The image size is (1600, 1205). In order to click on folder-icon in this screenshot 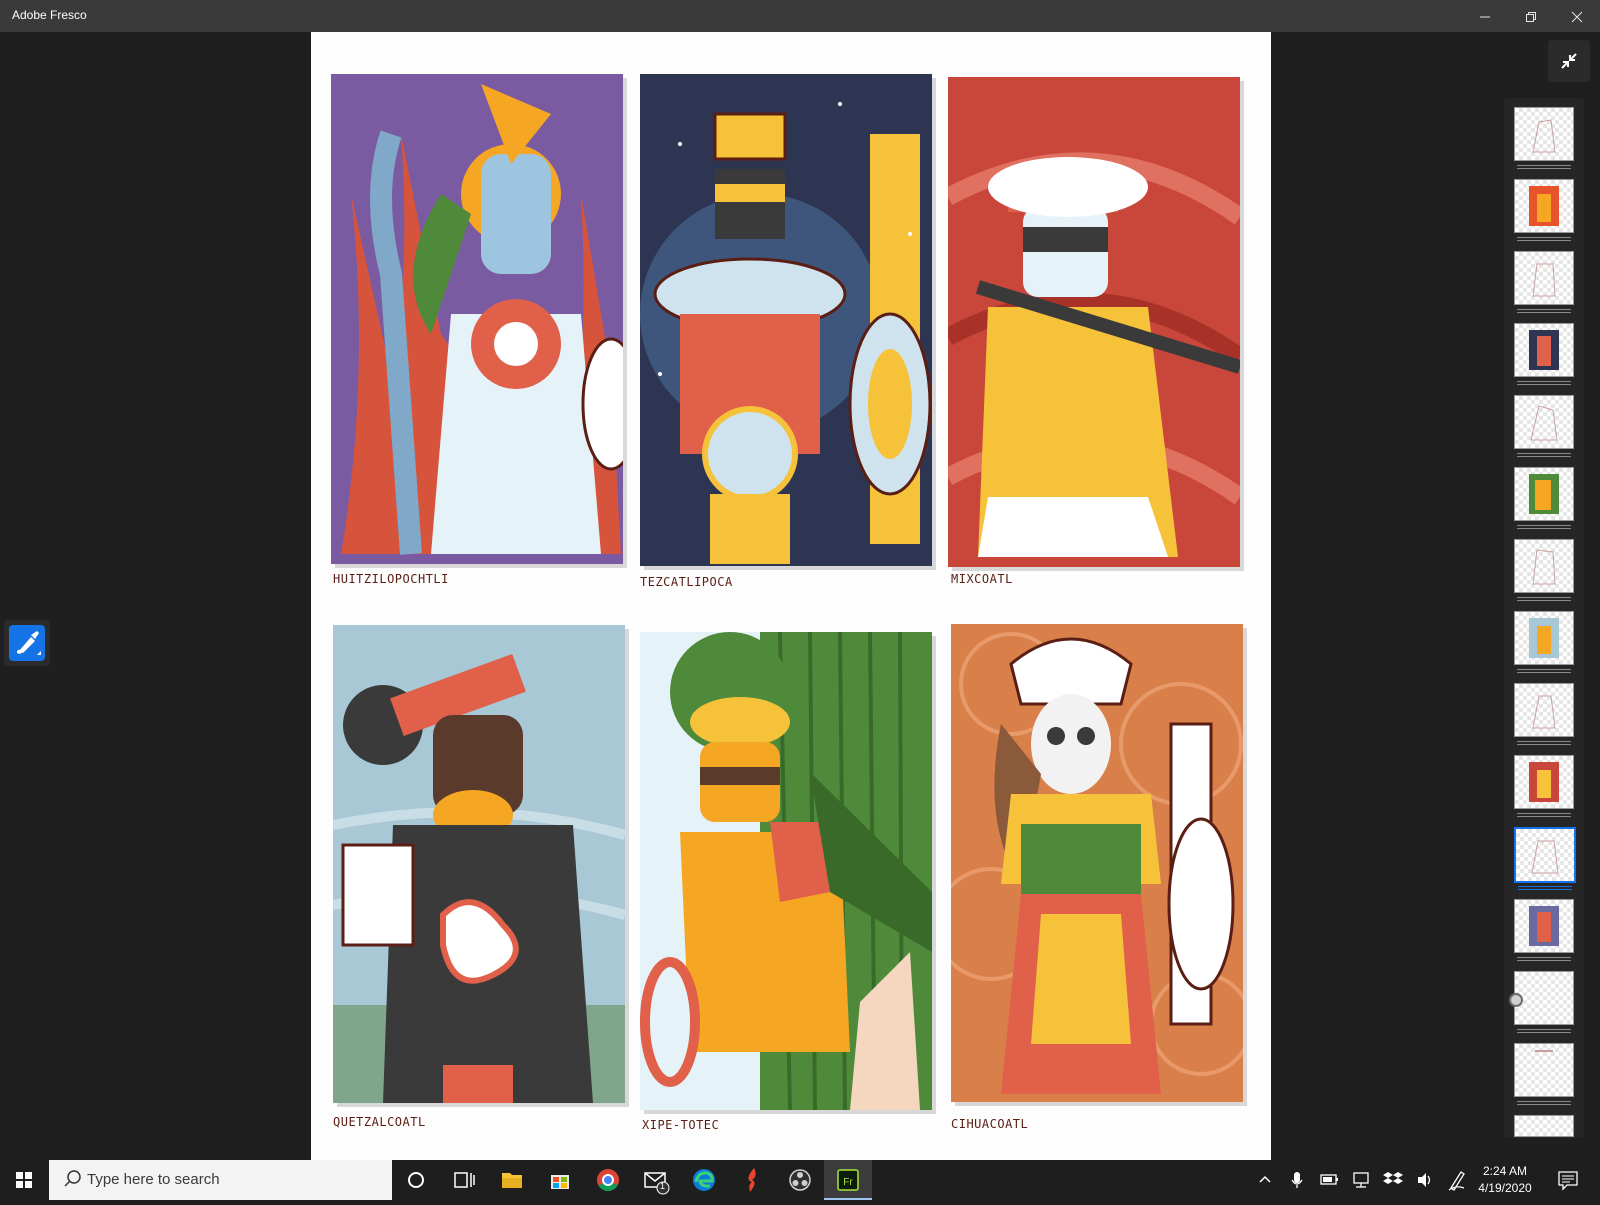, I will do `click(512, 1180)`.